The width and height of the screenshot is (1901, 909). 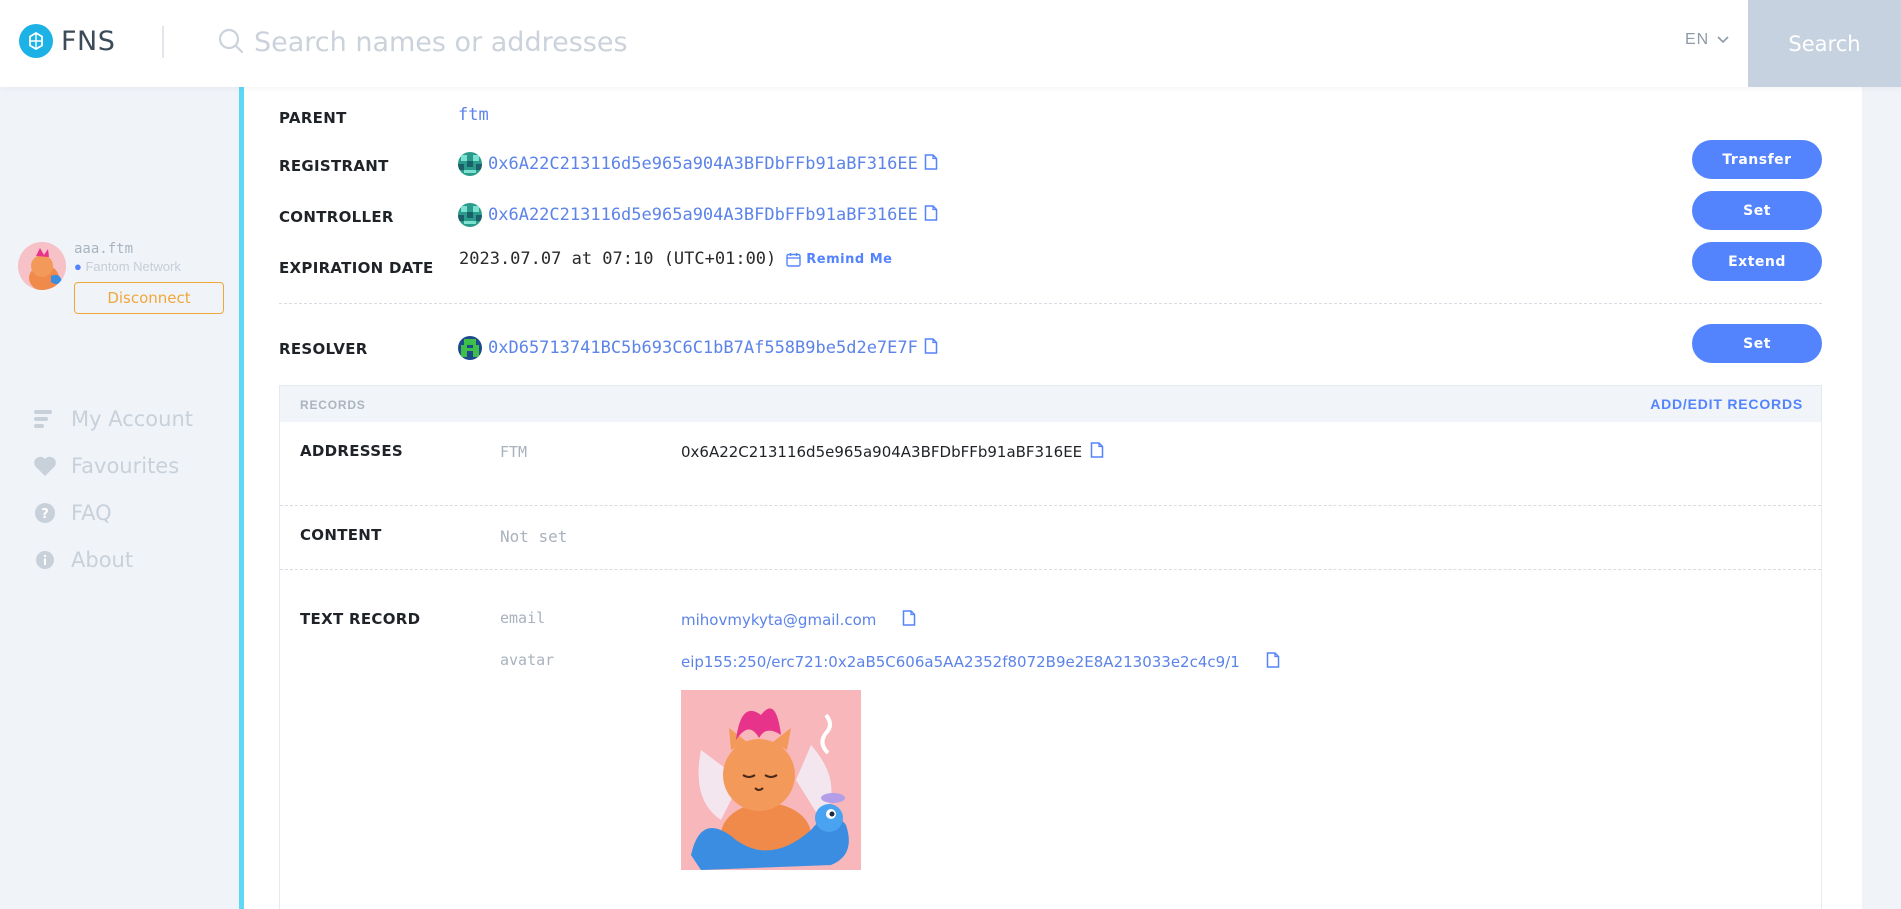 What do you see at coordinates (36, 41) in the screenshot?
I see `fantom-logo-icon` at bounding box center [36, 41].